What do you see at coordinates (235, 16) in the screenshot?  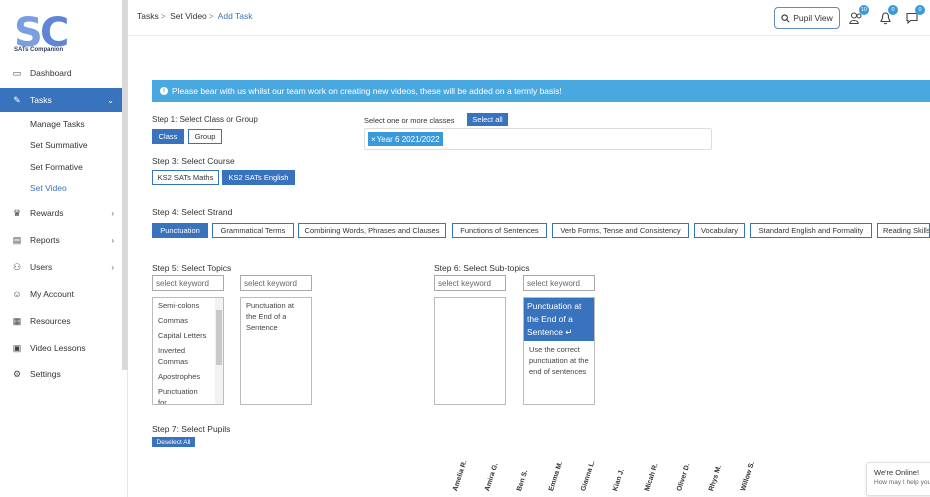 I see `breadcrumb-add-task: Add Task` at bounding box center [235, 16].